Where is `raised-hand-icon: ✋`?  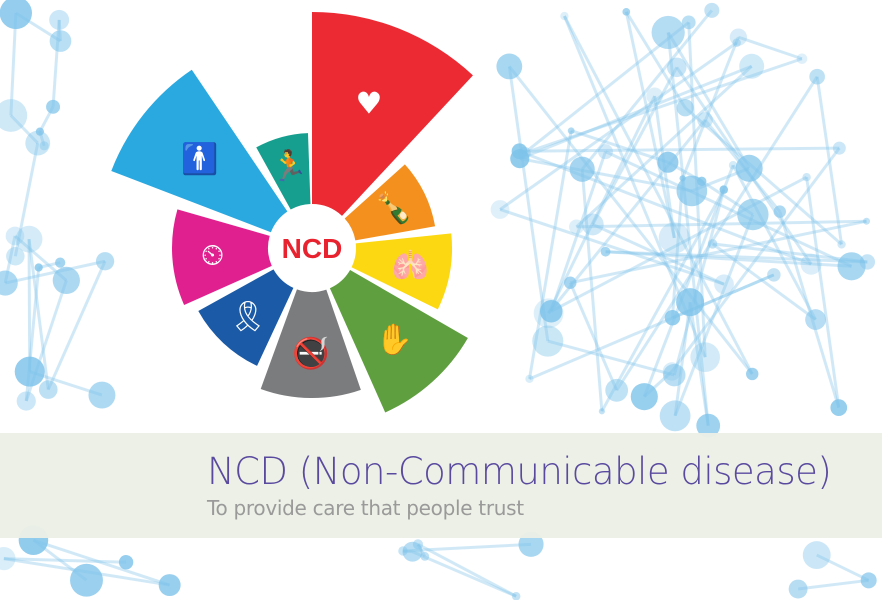 raised-hand-icon: ✋ is located at coordinates (394, 339).